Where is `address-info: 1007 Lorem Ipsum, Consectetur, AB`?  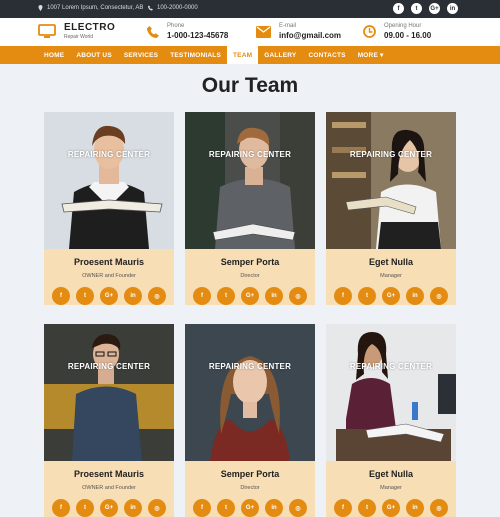
address-info: 1007 Lorem Ipsum, Consectetur, AB is located at coordinates (90, 8).